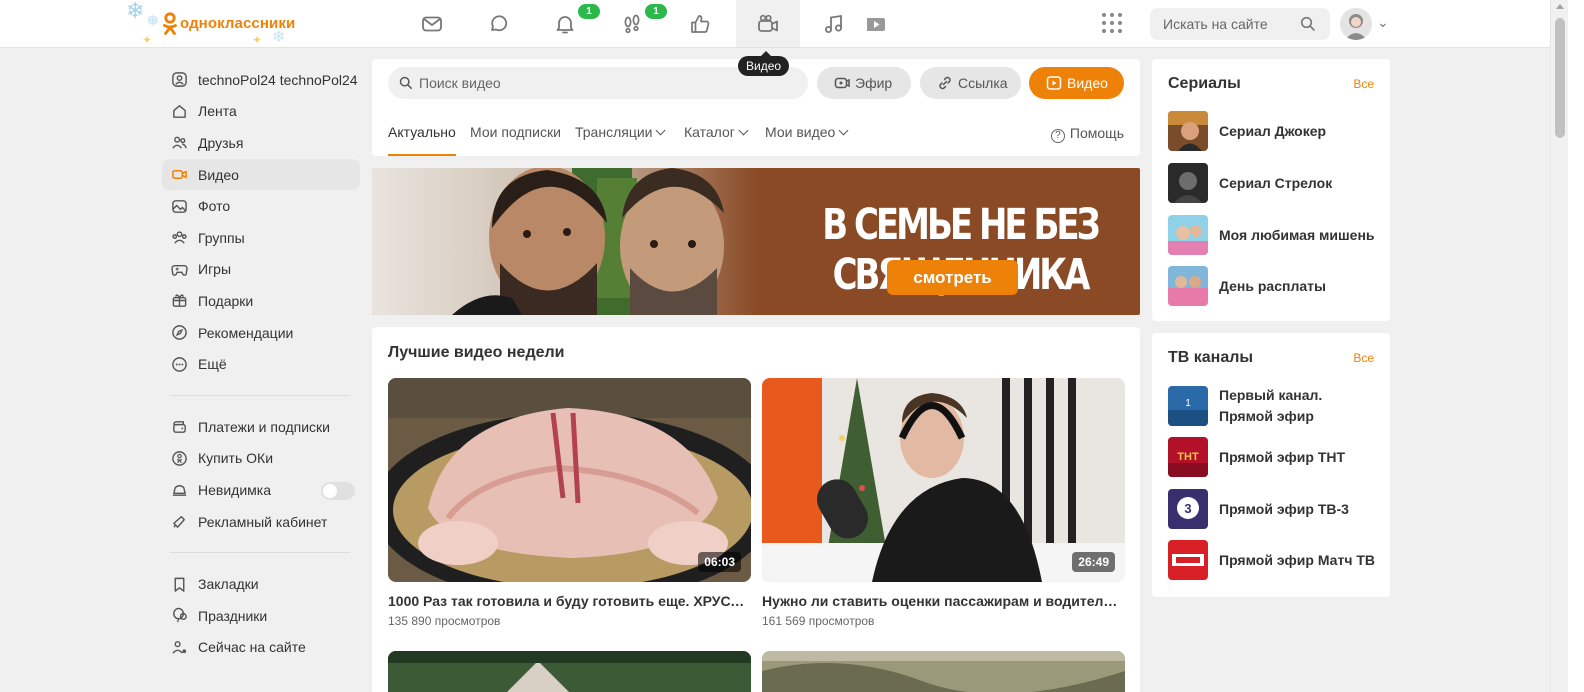 This screenshot has height=692, width=1584. I want to click on serials-all-link: Все, so click(1363, 84).